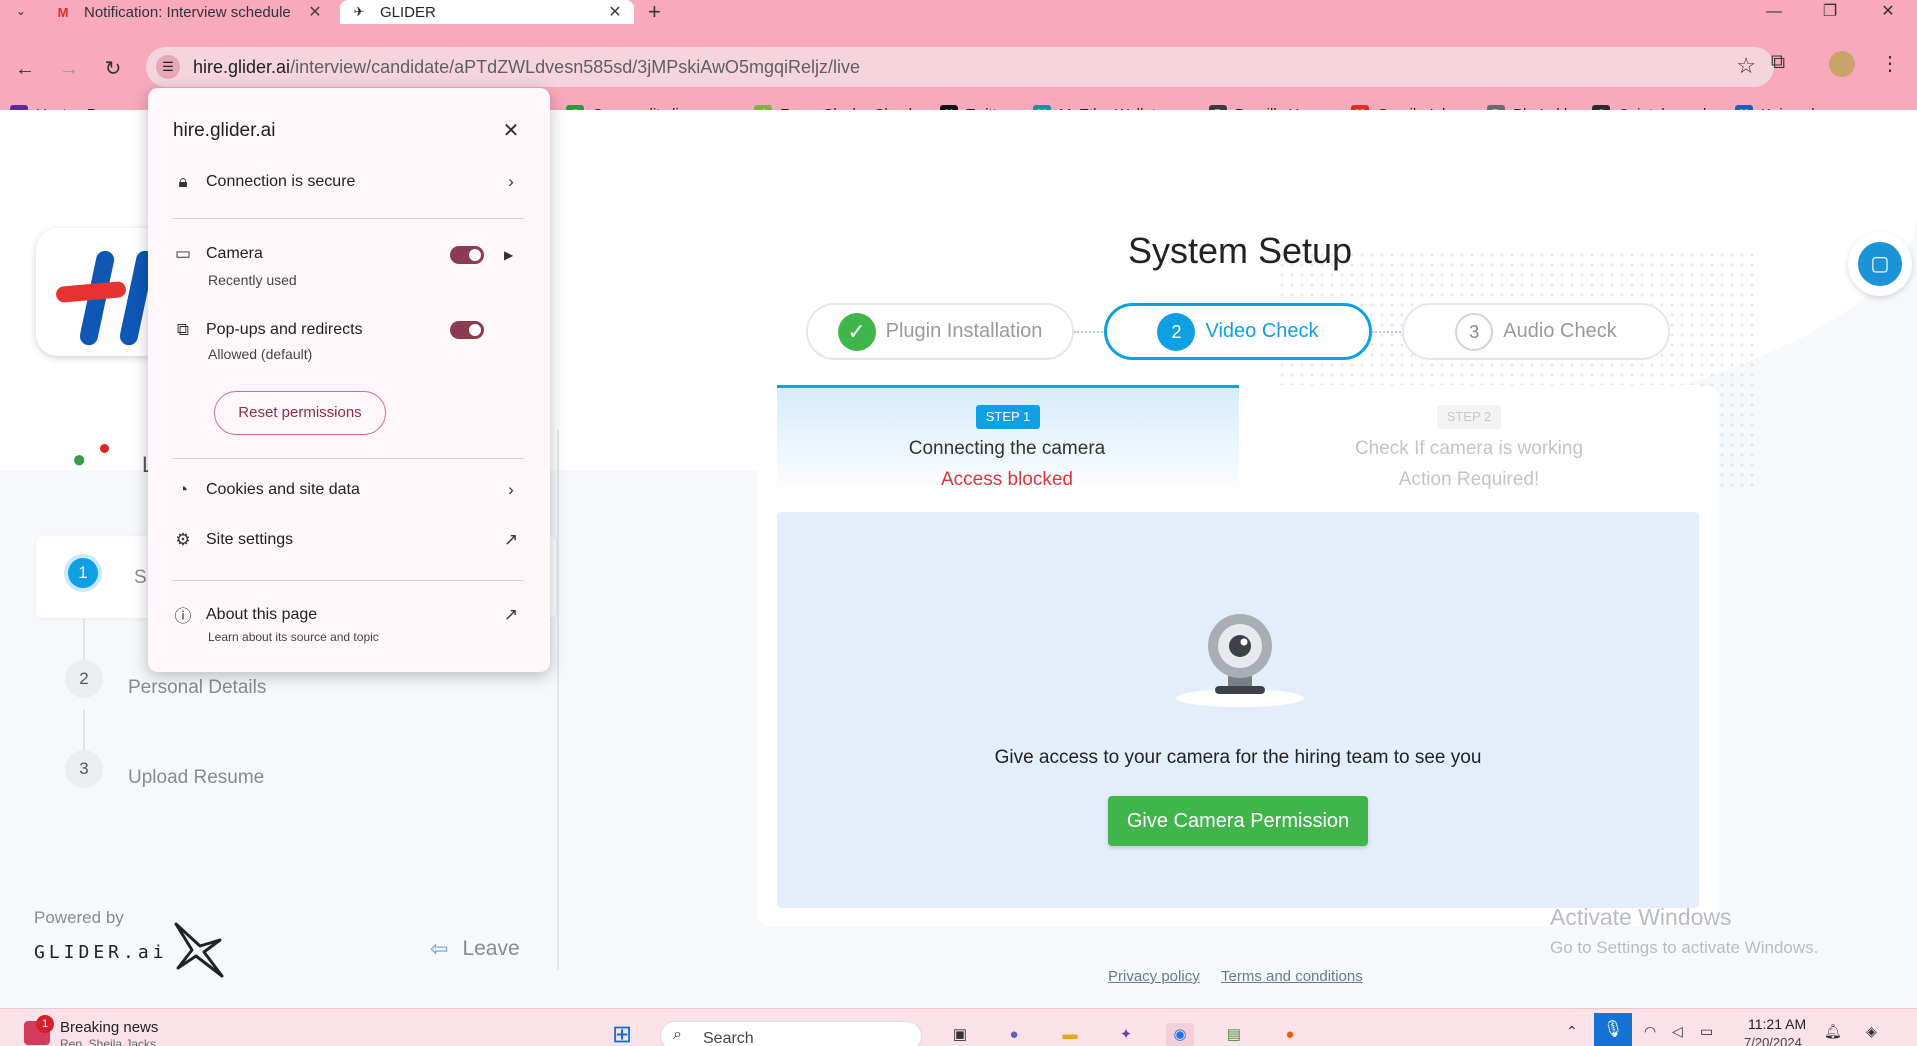  I want to click on leave-label: Leave, so click(491, 948).